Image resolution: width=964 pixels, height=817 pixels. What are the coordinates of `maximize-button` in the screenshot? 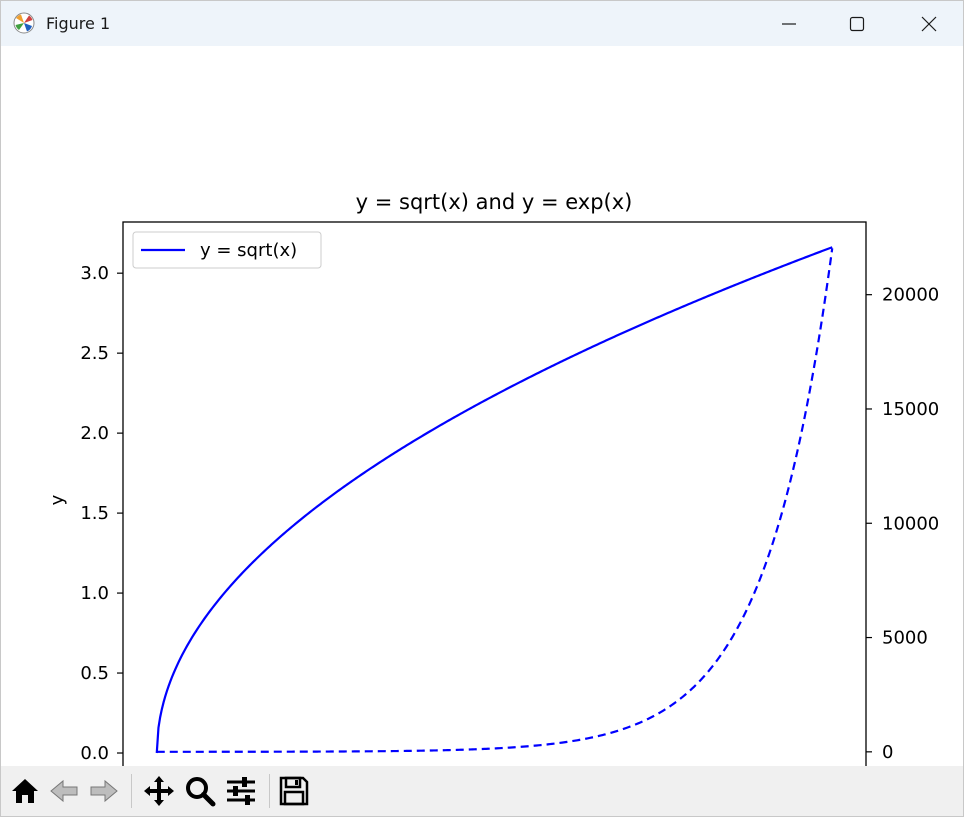 It's located at (857, 23).